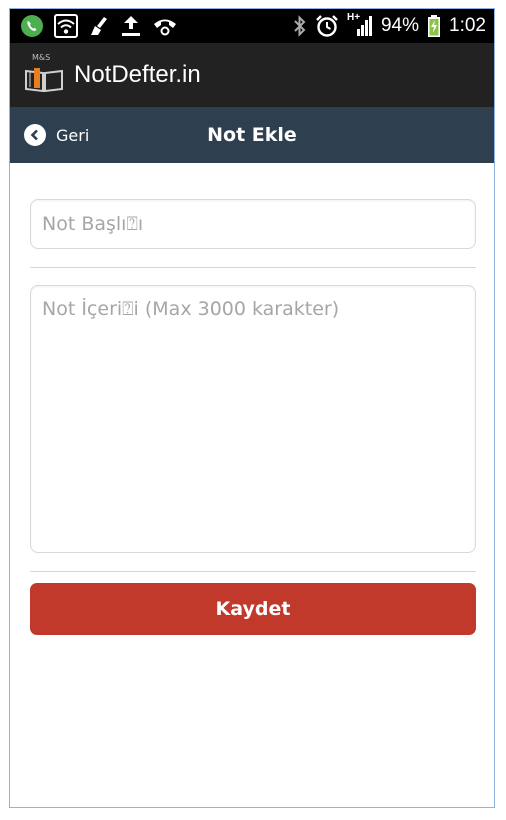  Describe the element at coordinates (66, 26) in the screenshot. I see `wifi-icon` at that location.